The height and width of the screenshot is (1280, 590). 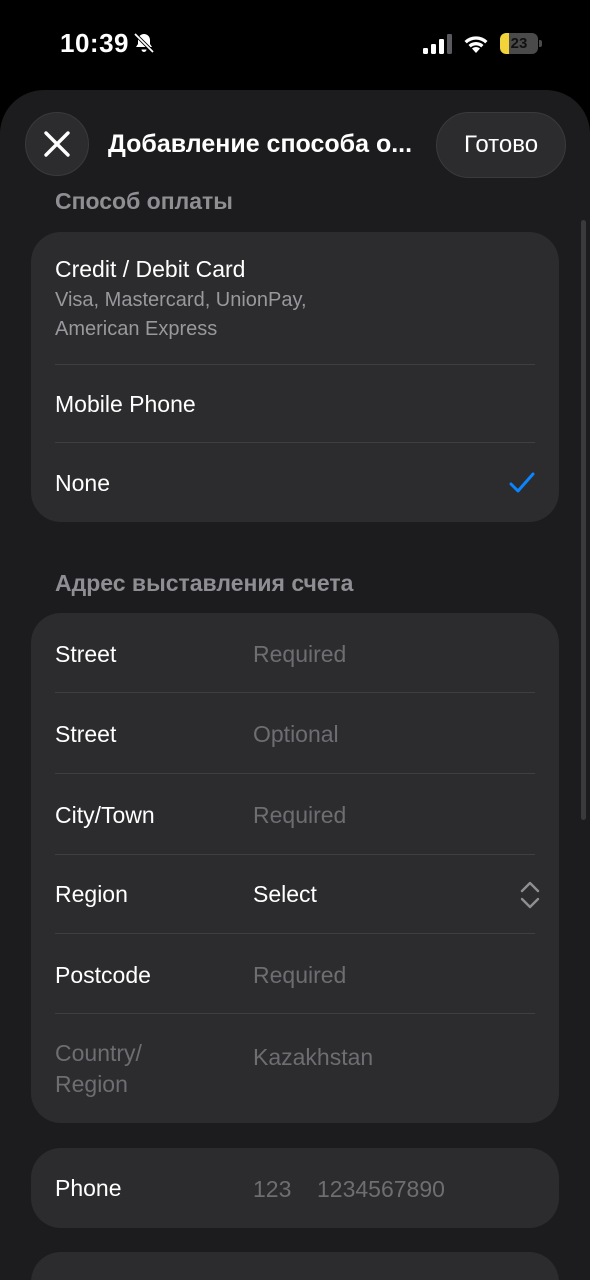 I want to click on country-row: Country/ Region Kazakhstan, so click(x=295, y=1068).